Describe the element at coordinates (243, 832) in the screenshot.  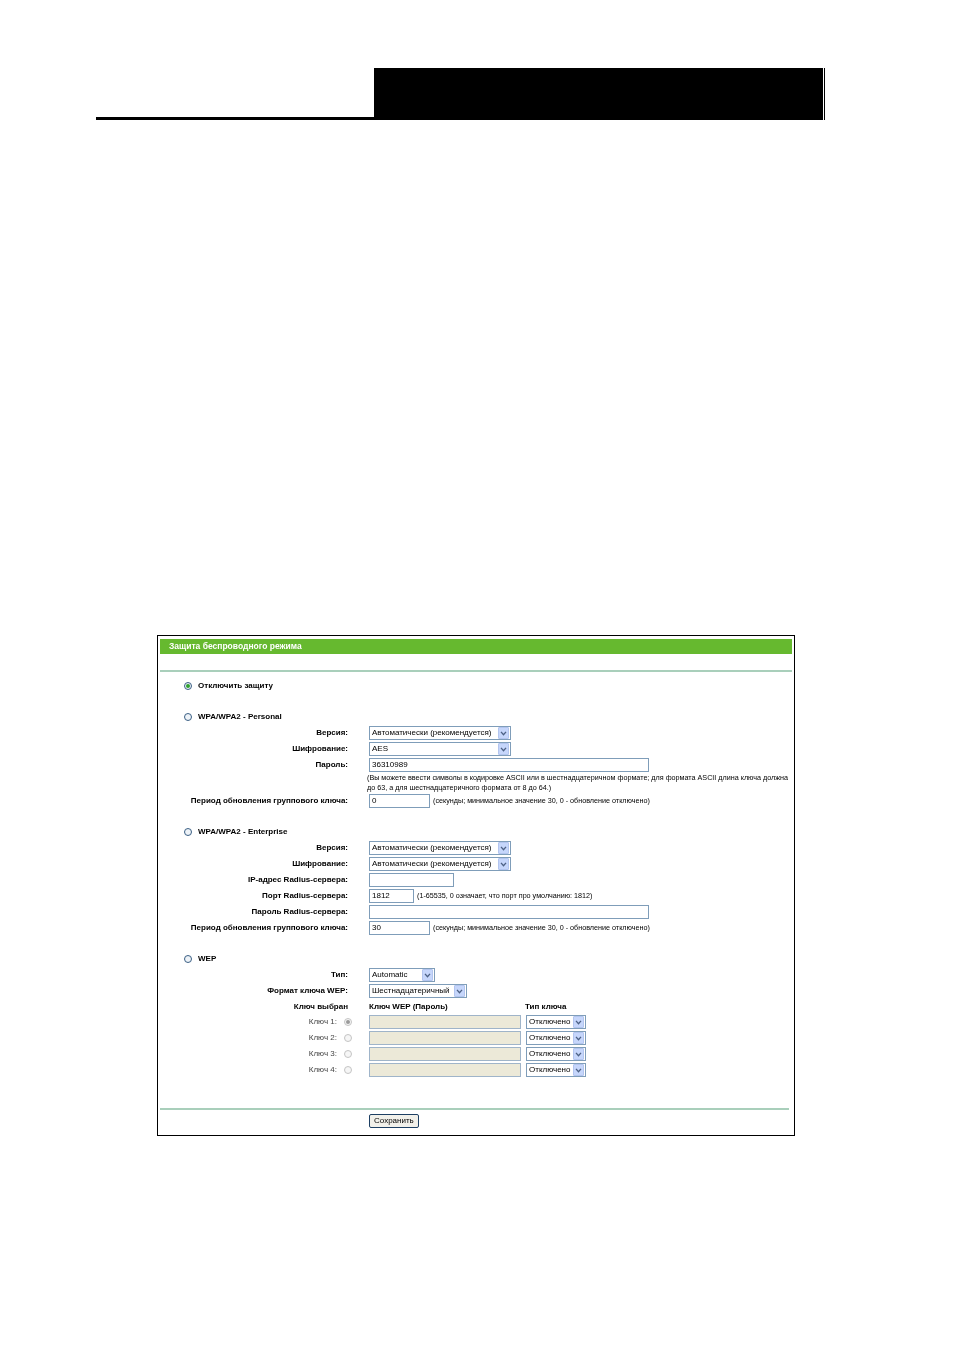
I see `radio-label: WPA/WPA2 - Enterprise` at that location.